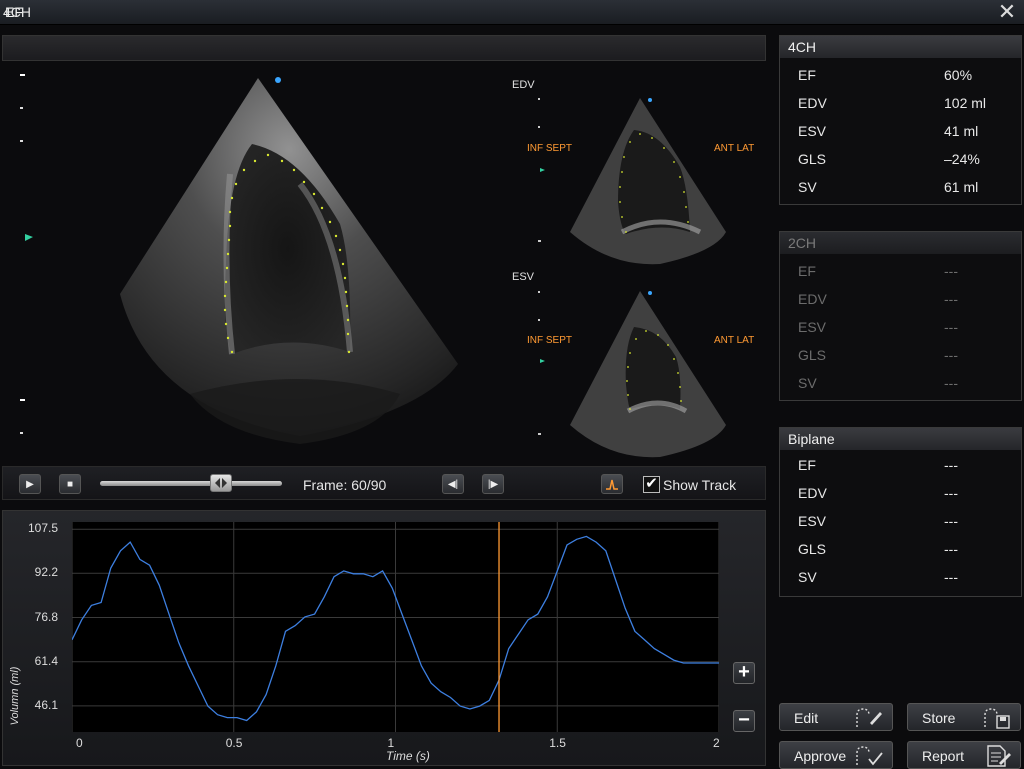 Image resolution: width=1024 pixels, height=769 pixels. I want to click on result-value: –24%, so click(962, 159).